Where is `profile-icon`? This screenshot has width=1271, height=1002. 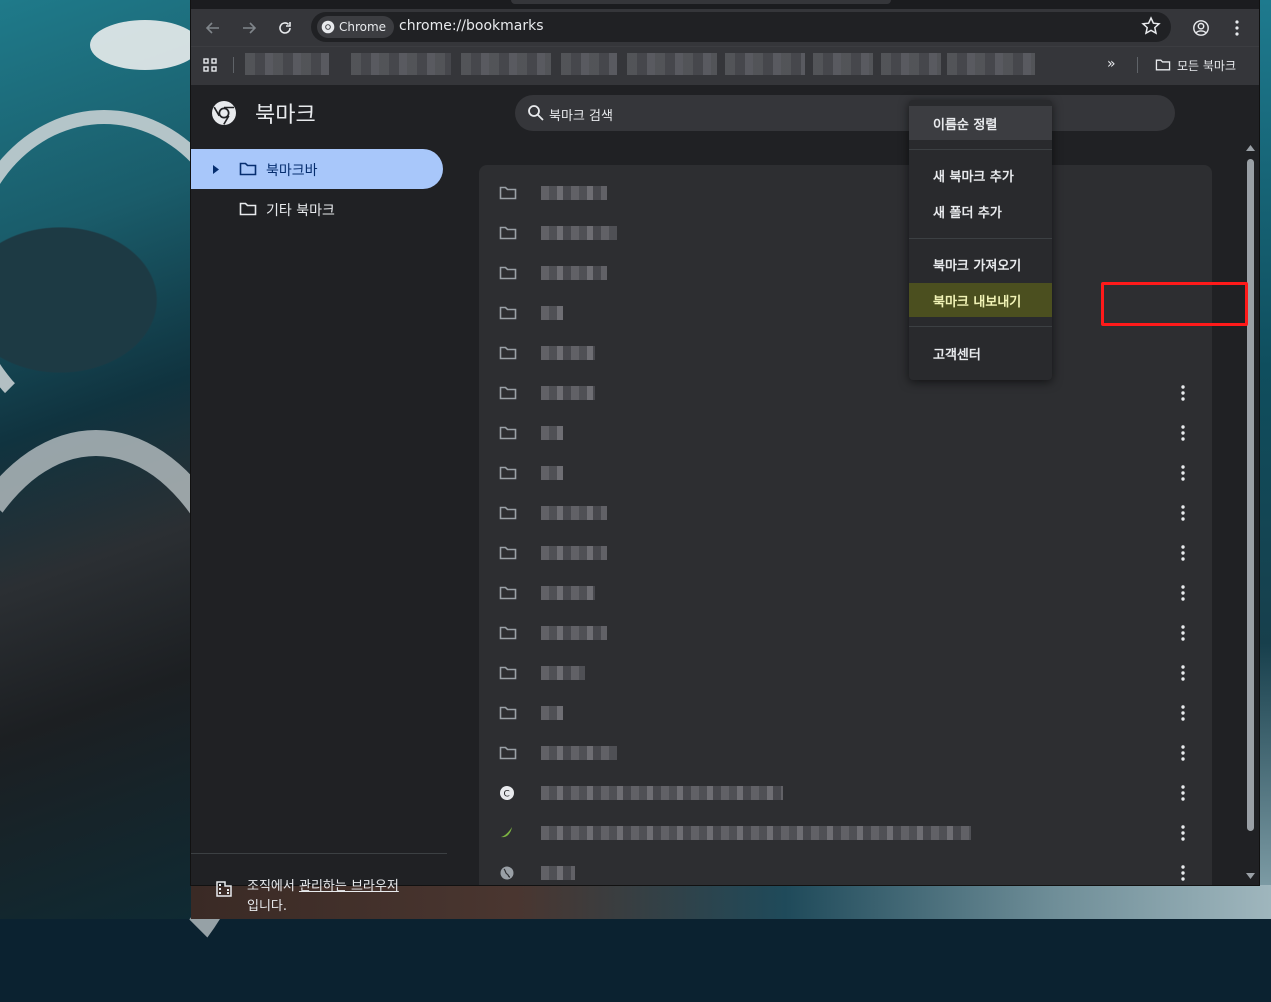 profile-icon is located at coordinates (1201, 28).